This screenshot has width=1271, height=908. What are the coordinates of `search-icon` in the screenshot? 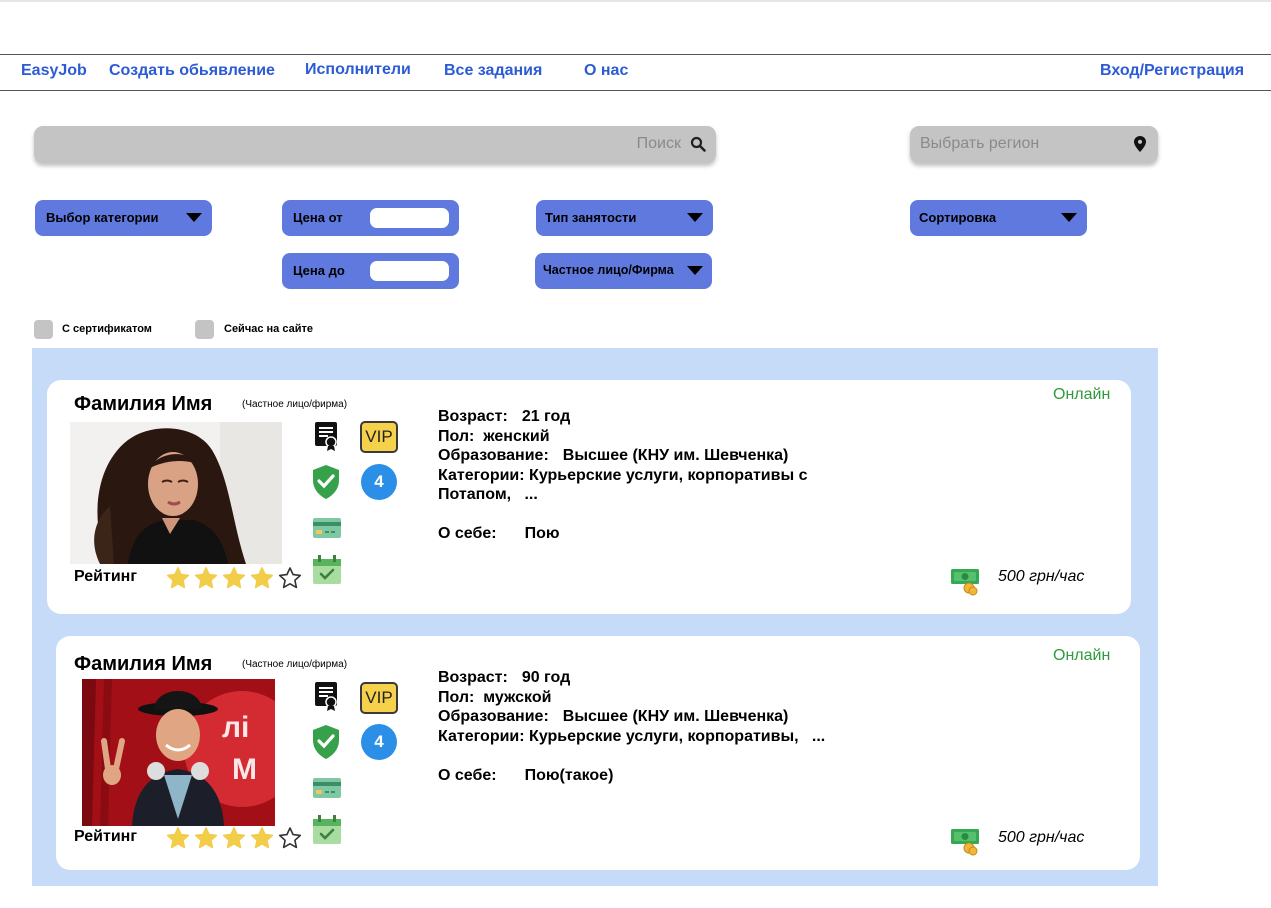 It's located at (698, 144).